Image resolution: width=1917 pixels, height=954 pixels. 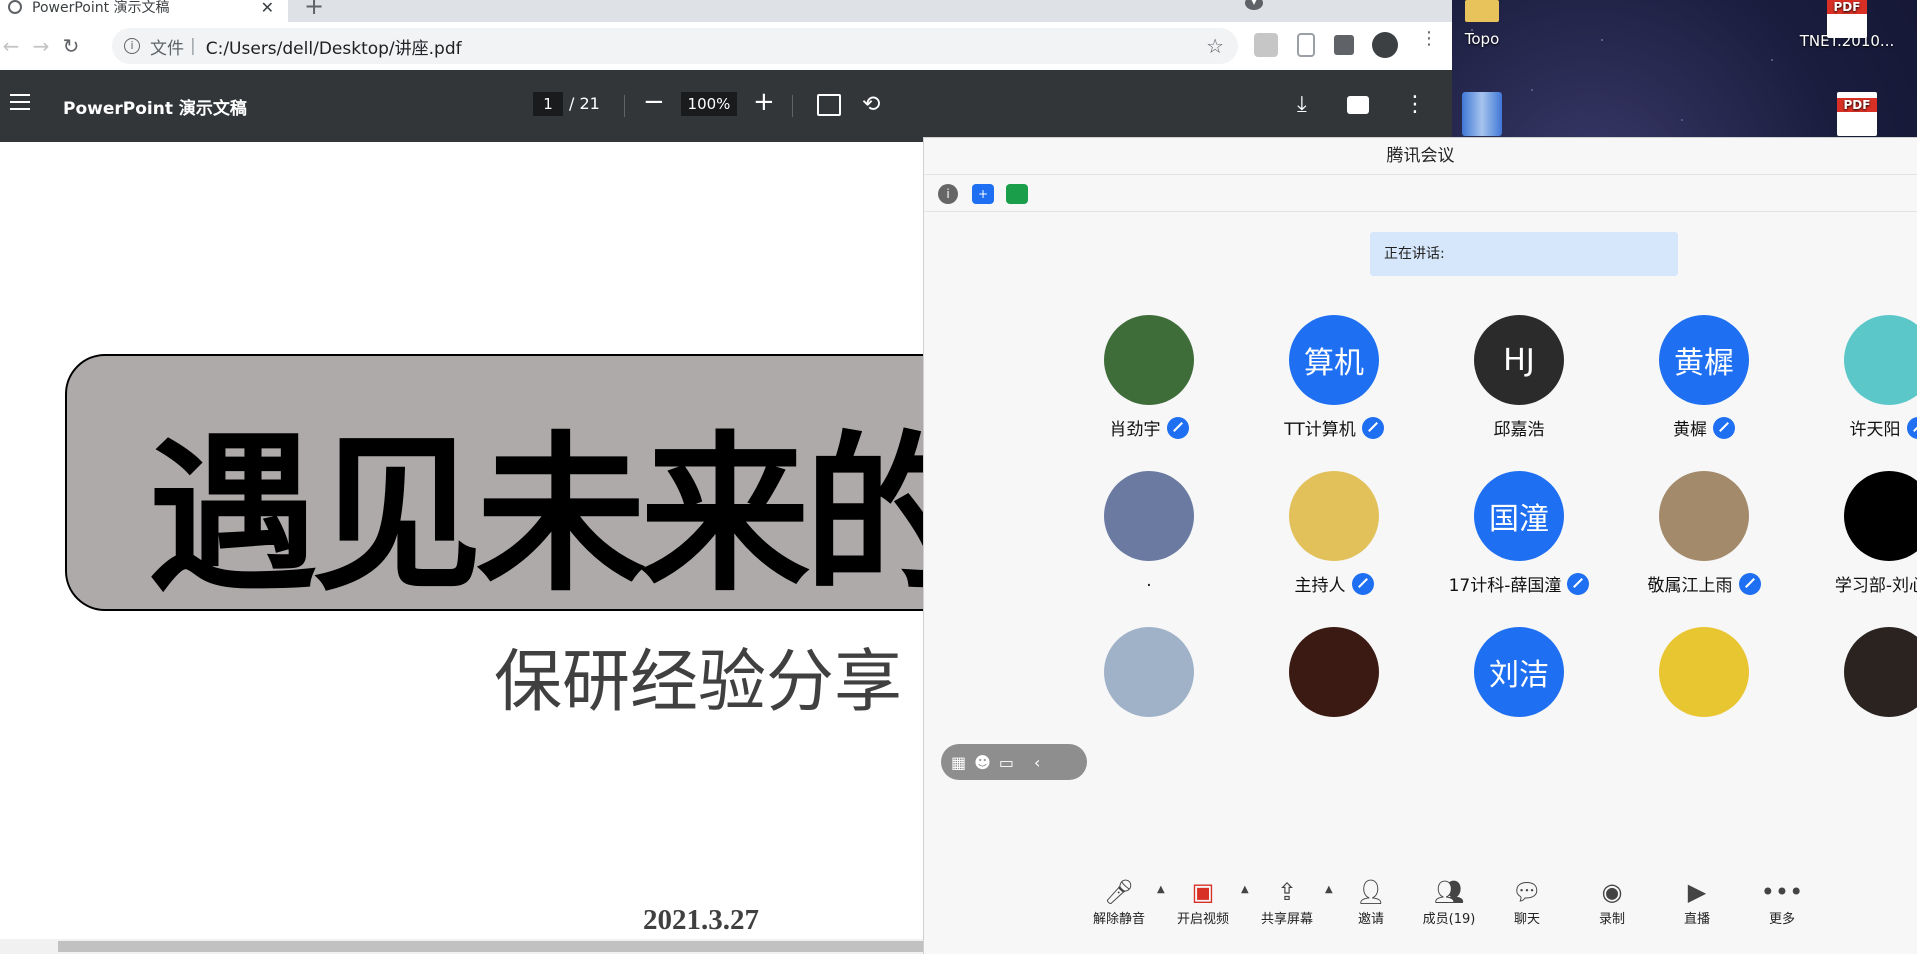 What do you see at coordinates (1320, 586) in the screenshot?
I see `participant-name: 主持人` at bounding box center [1320, 586].